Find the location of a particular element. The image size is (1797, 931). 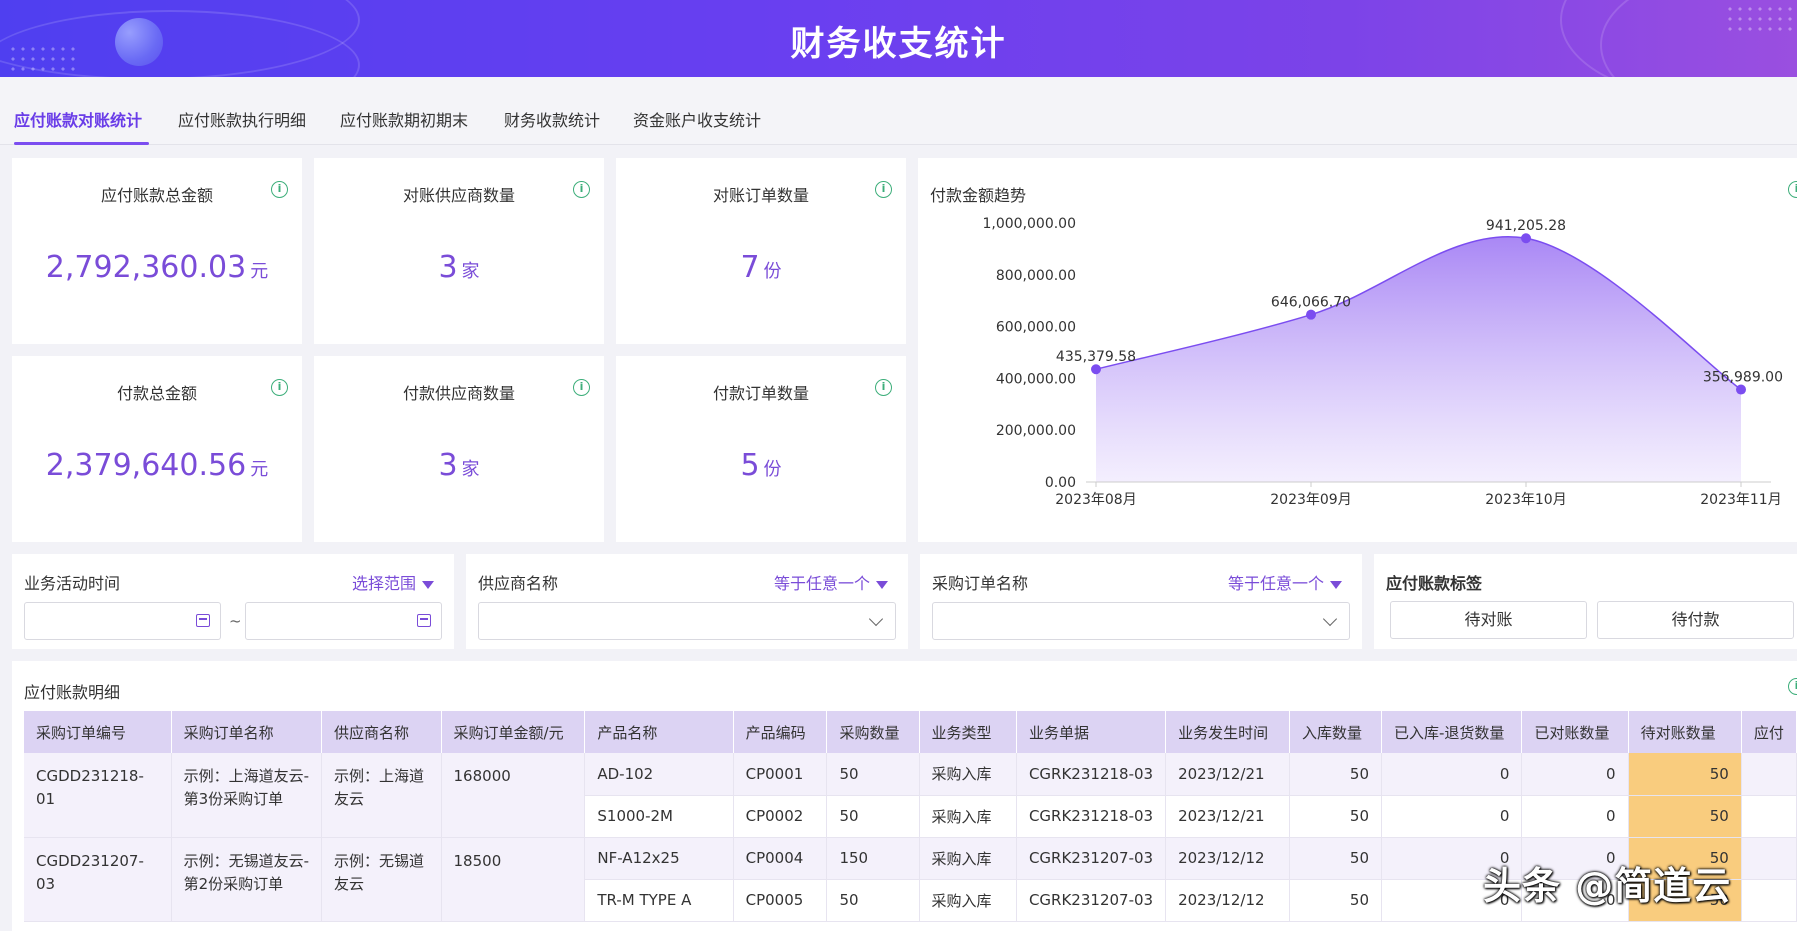

x-tick-label: 2023年08月 is located at coordinates (1095, 500).